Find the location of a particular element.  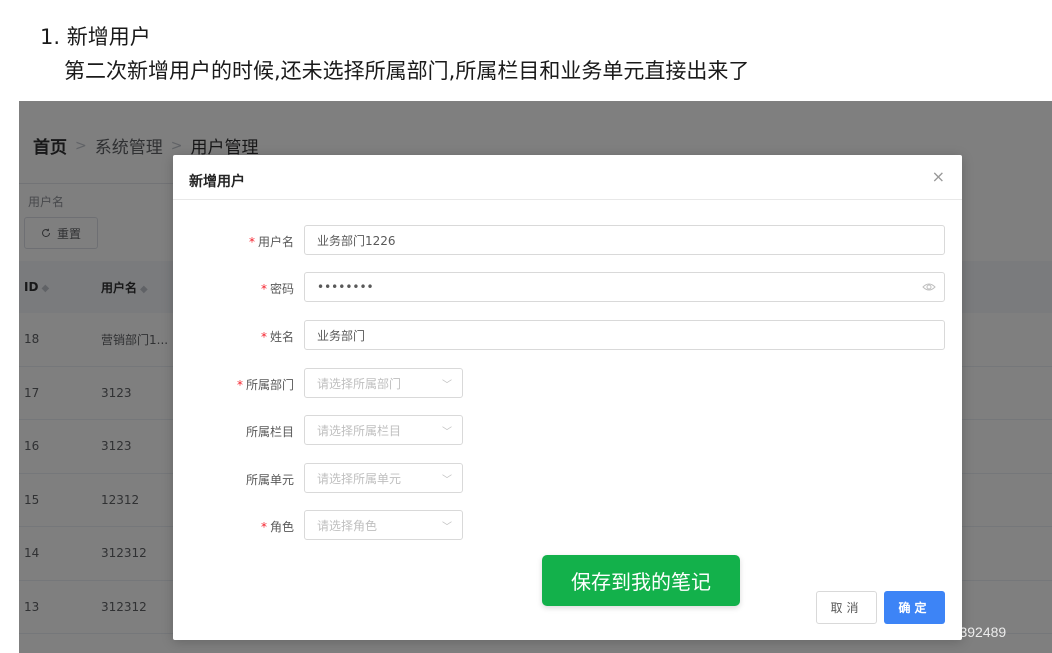

watermark: https://blog.csdn.net/weixin_43392489 is located at coordinates (887, 632).